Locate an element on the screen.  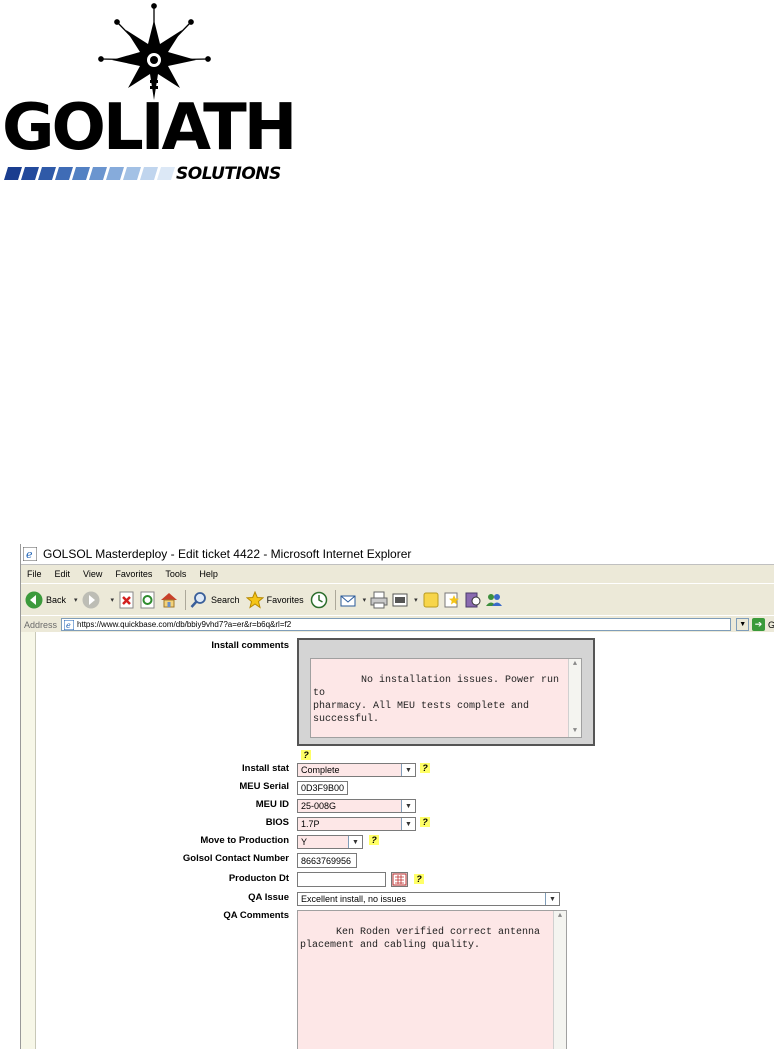
stop-icon is located at coordinates (127, 600).